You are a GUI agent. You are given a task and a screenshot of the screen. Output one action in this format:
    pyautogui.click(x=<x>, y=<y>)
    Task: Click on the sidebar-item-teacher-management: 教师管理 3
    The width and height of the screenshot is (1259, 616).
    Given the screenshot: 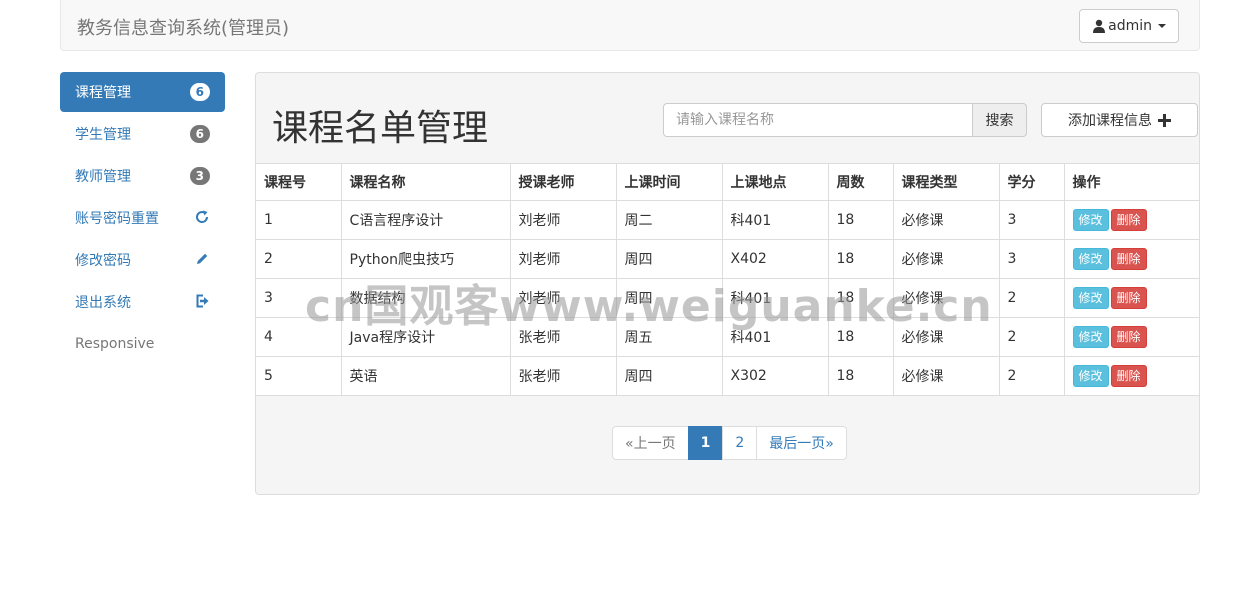 What is the action you would take?
    pyautogui.click(x=142, y=176)
    